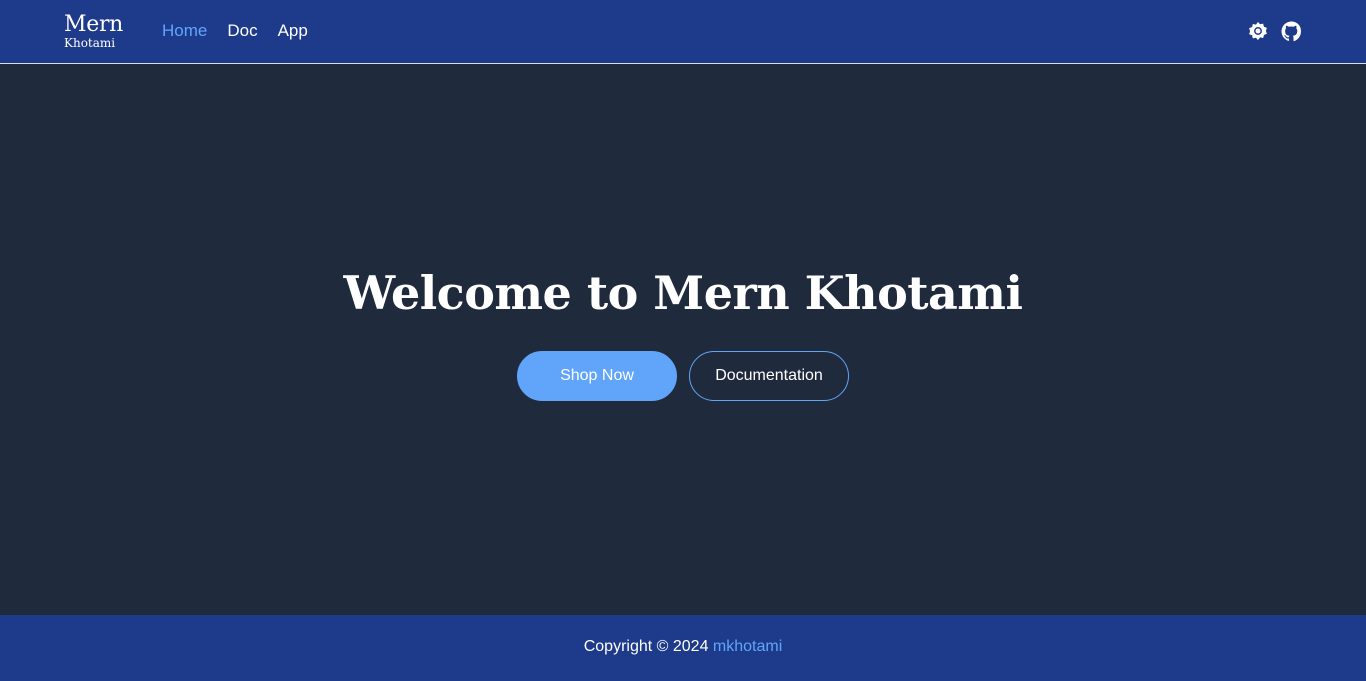 The image size is (1366, 681). I want to click on brand-logo: Mern Khotami, so click(94, 31).